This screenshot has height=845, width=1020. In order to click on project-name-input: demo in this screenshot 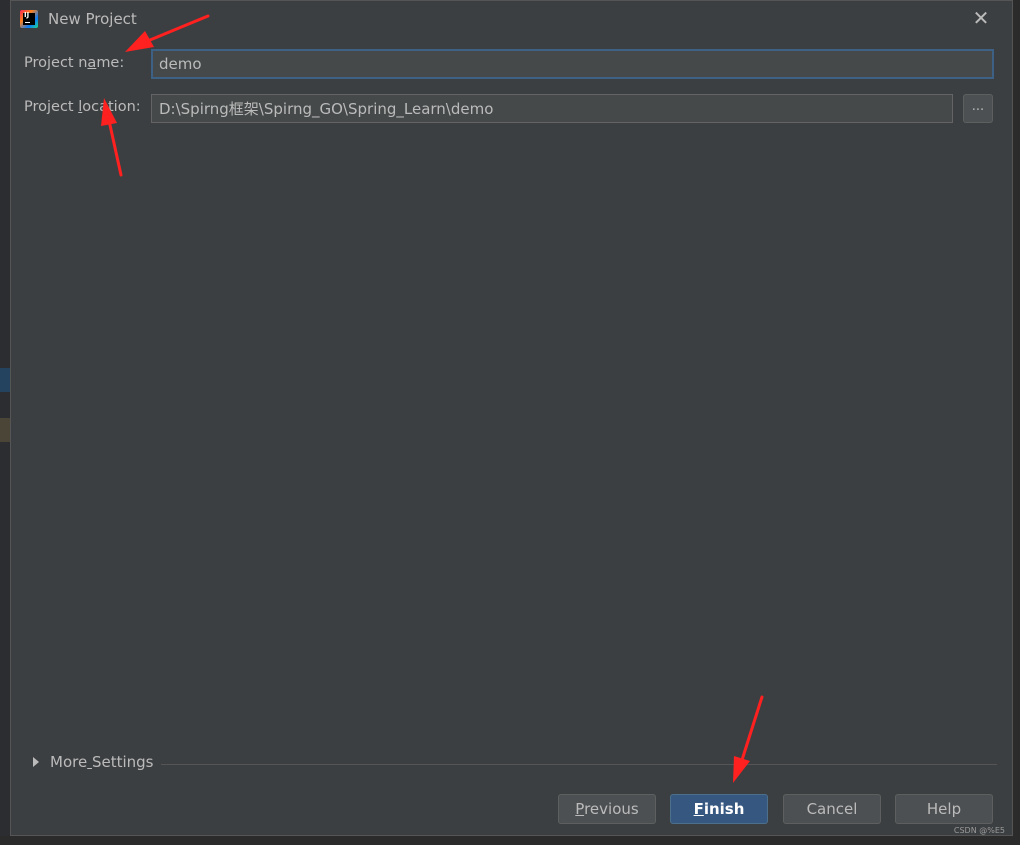, I will do `click(572, 64)`.